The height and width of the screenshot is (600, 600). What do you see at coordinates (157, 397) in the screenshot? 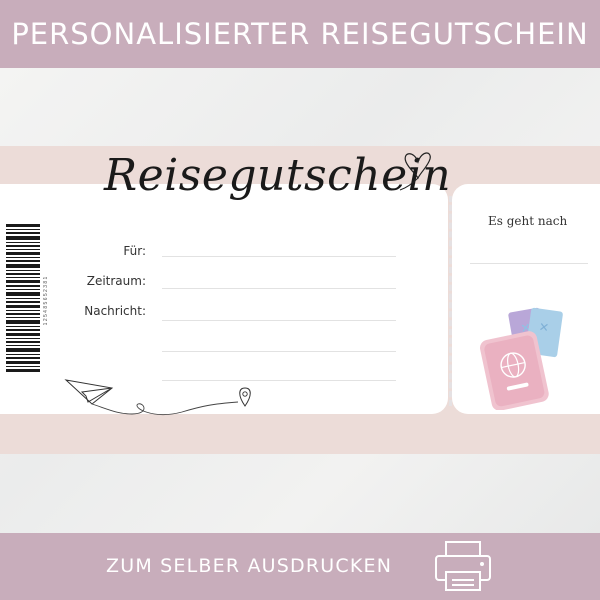
I see `paper-plane-icon` at bounding box center [157, 397].